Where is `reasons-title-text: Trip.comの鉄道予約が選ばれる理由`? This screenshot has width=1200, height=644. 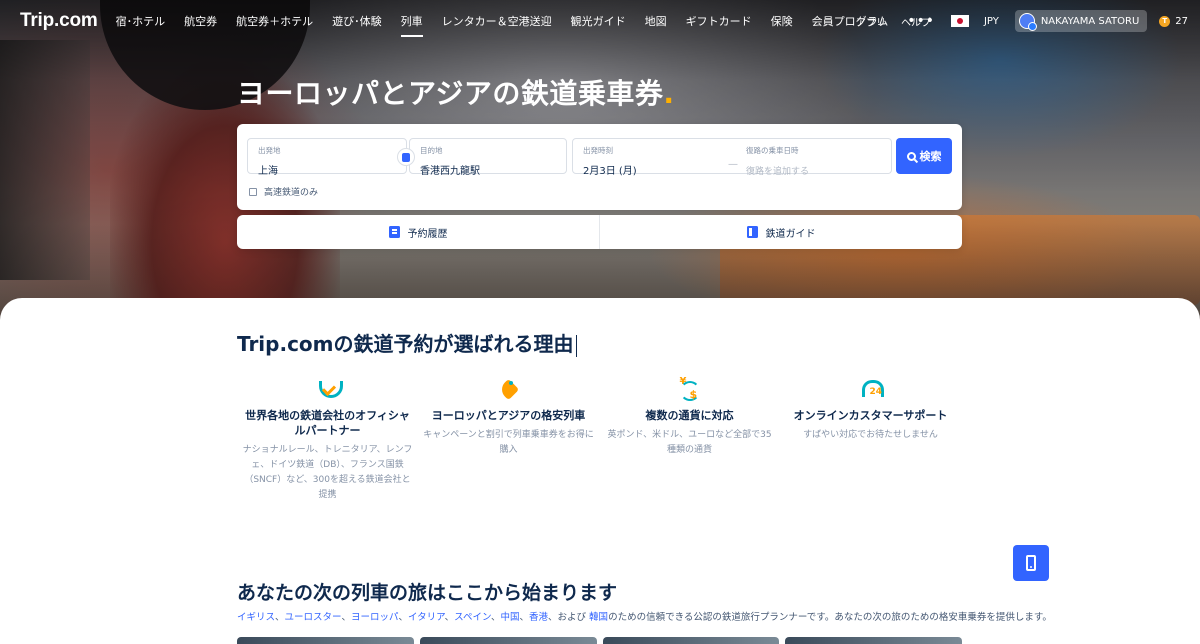
reasons-title-text: Trip.comの鉄道予約が選ばれる理由 is located at coordinates (405, 344).